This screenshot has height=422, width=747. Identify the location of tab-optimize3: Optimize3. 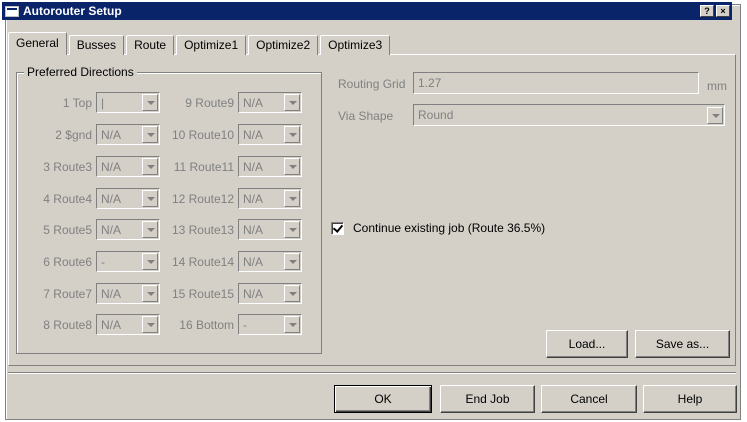
(355, 45).